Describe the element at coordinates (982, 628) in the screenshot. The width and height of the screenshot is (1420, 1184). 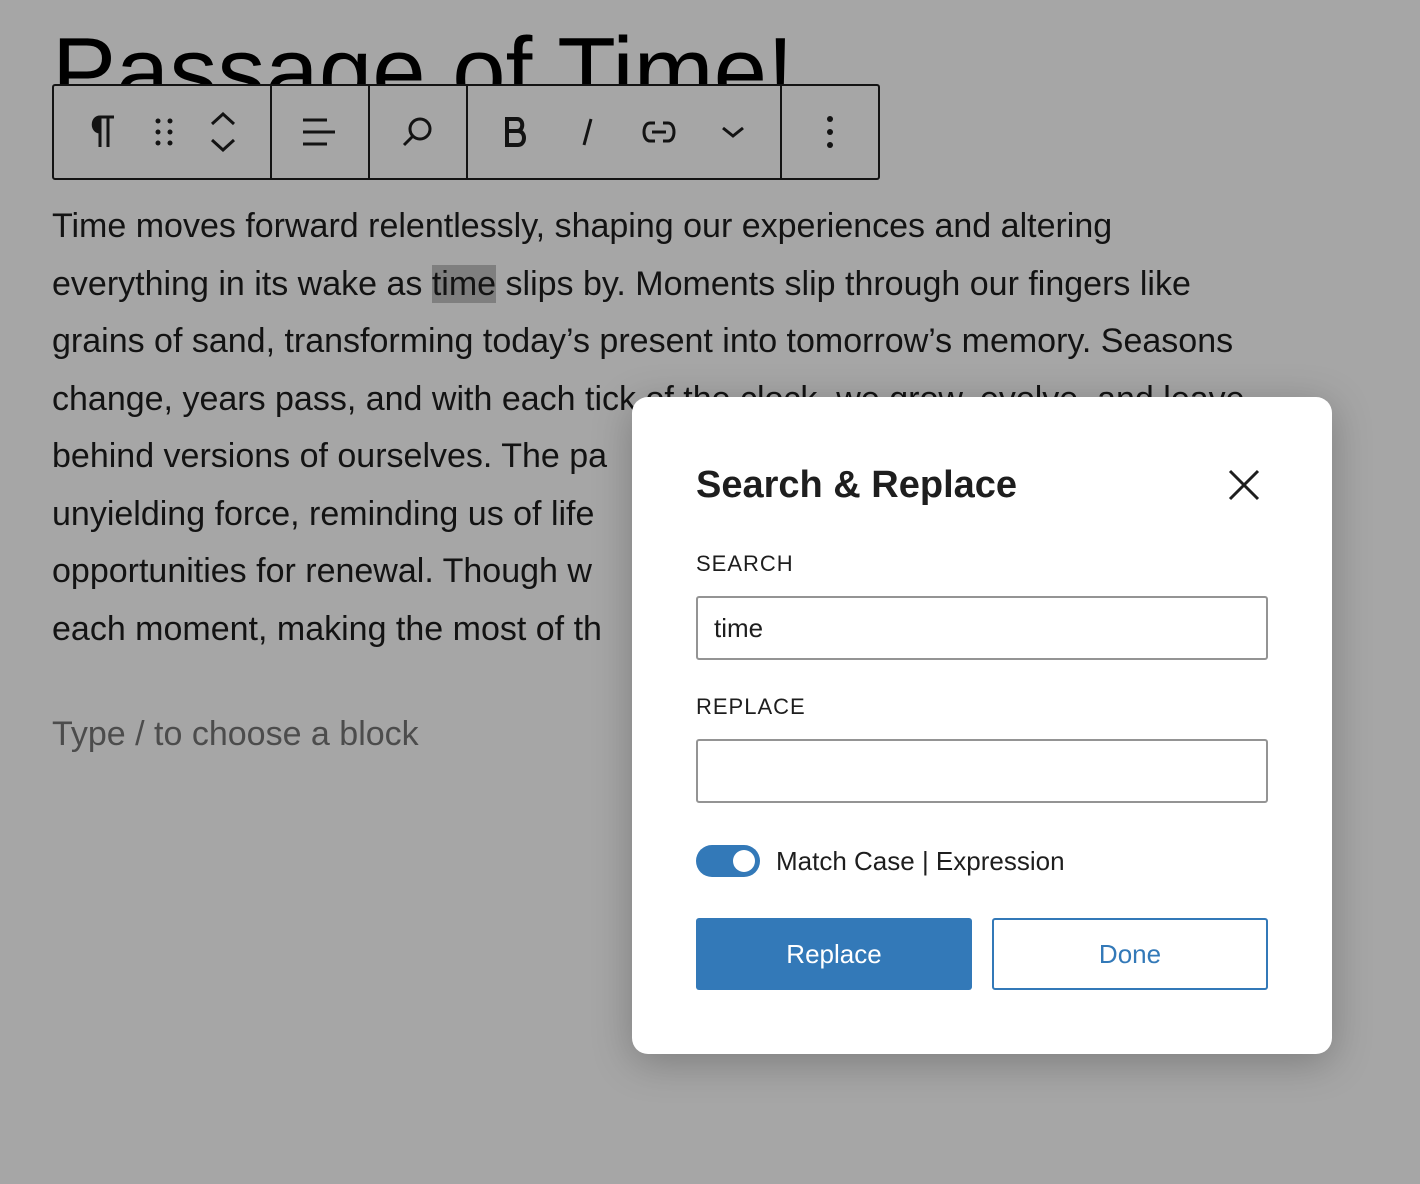
I see `search-input` at that location.